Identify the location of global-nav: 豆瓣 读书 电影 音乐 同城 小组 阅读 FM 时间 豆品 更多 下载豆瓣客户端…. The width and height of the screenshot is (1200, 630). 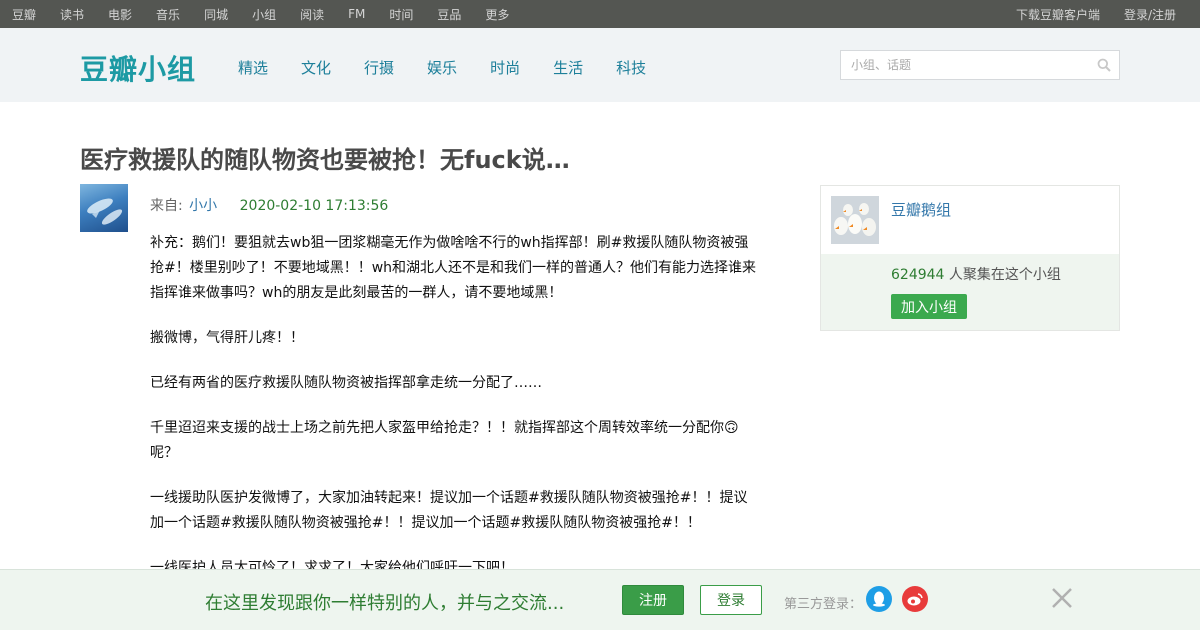
(600, 14).